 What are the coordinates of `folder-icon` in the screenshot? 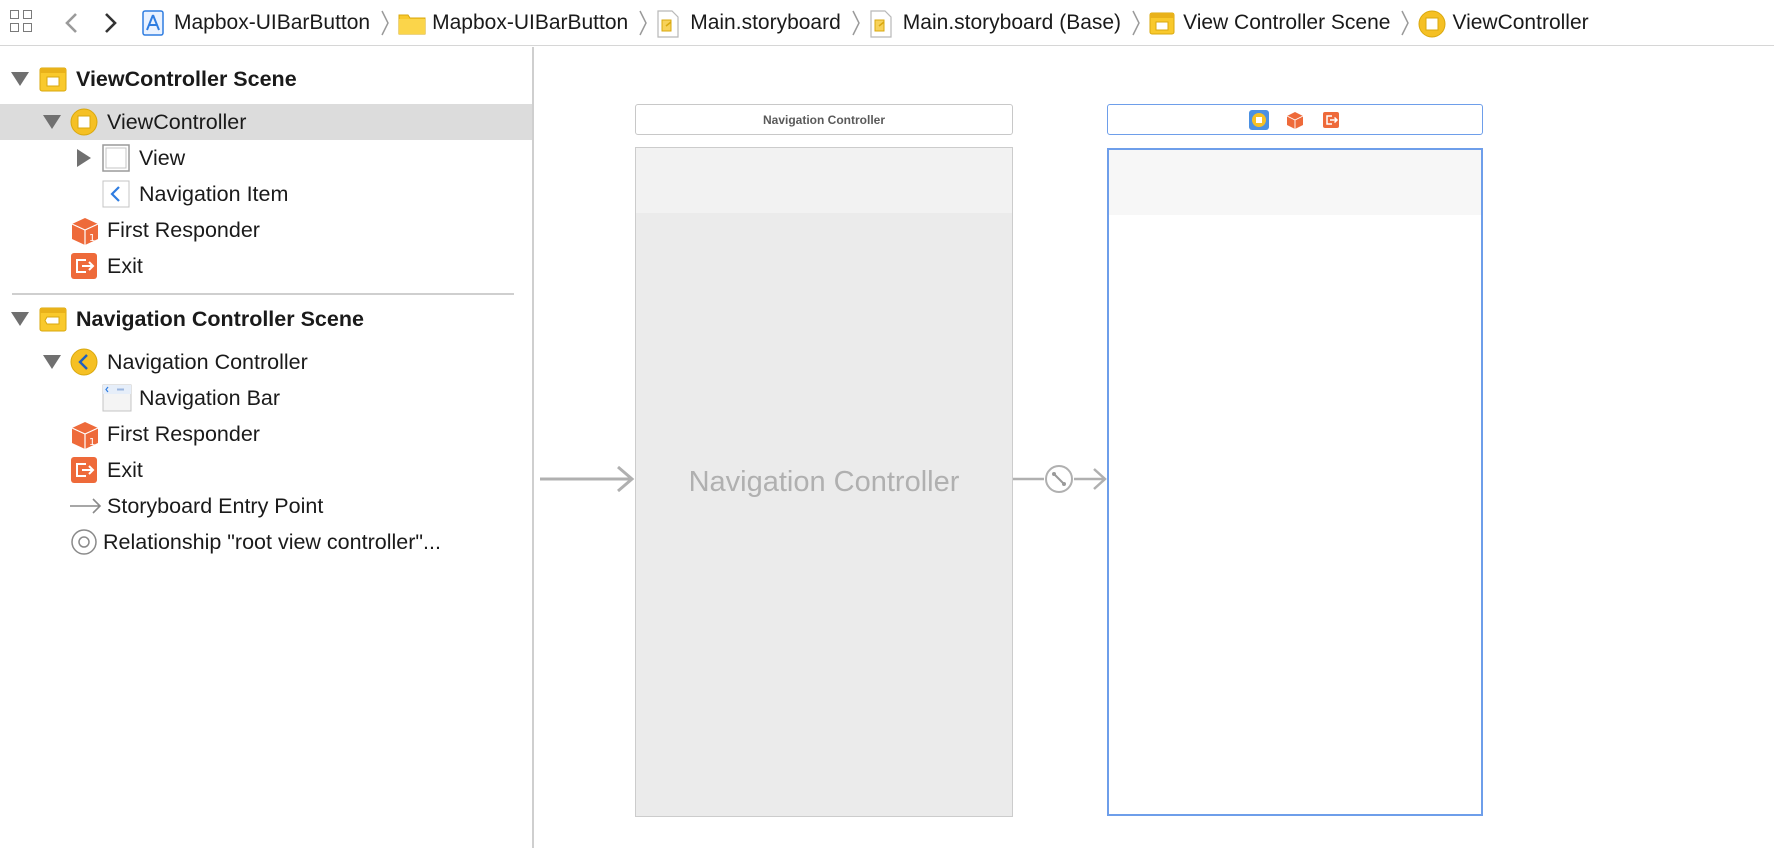 It's located at (412, 23).